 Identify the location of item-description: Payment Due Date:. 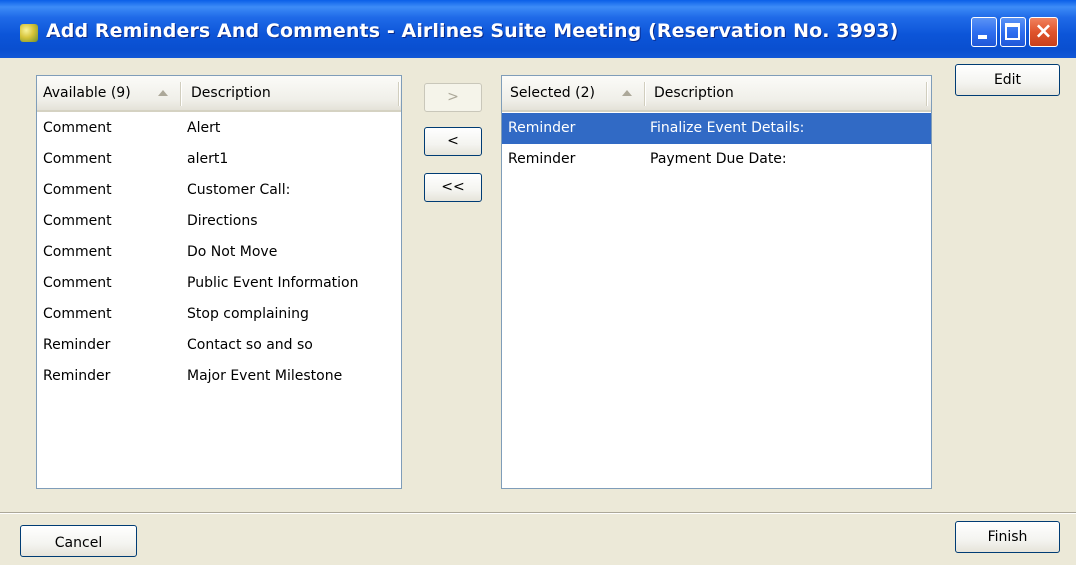
(718, 159).